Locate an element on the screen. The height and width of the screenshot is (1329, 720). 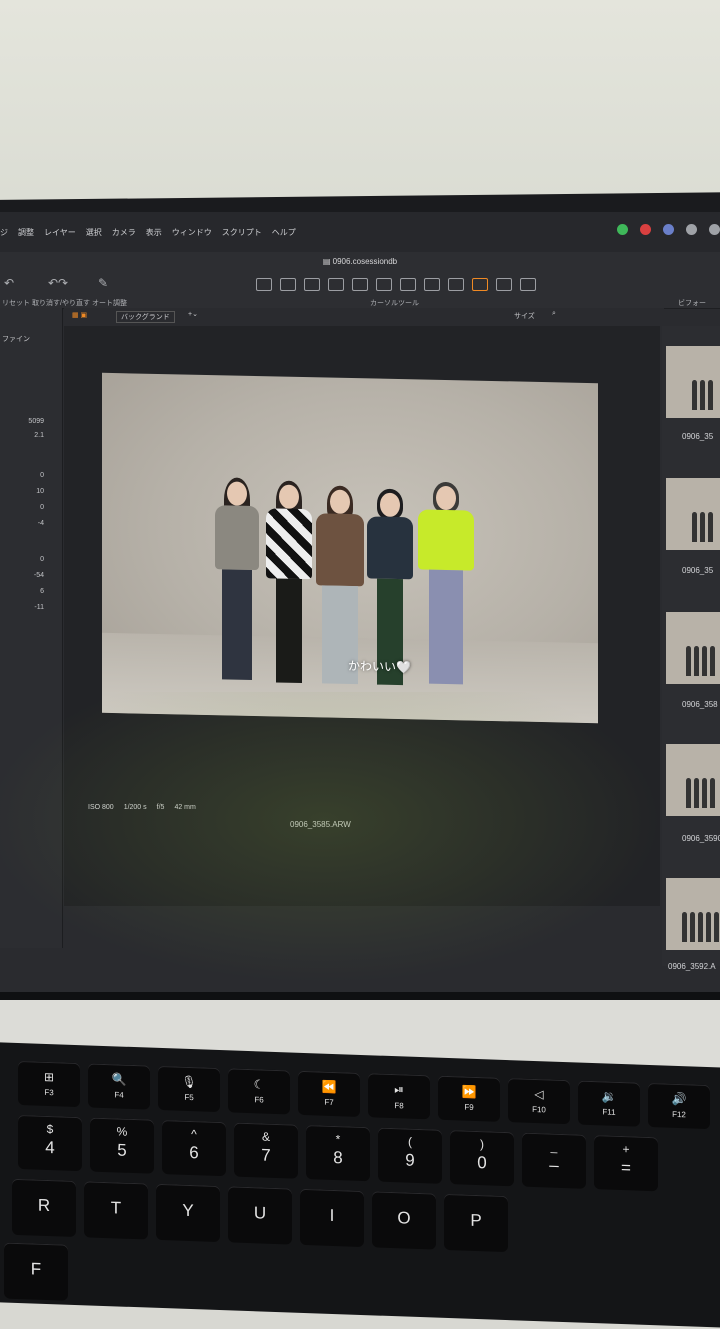
control-icon is located at coordinates (714, 229).